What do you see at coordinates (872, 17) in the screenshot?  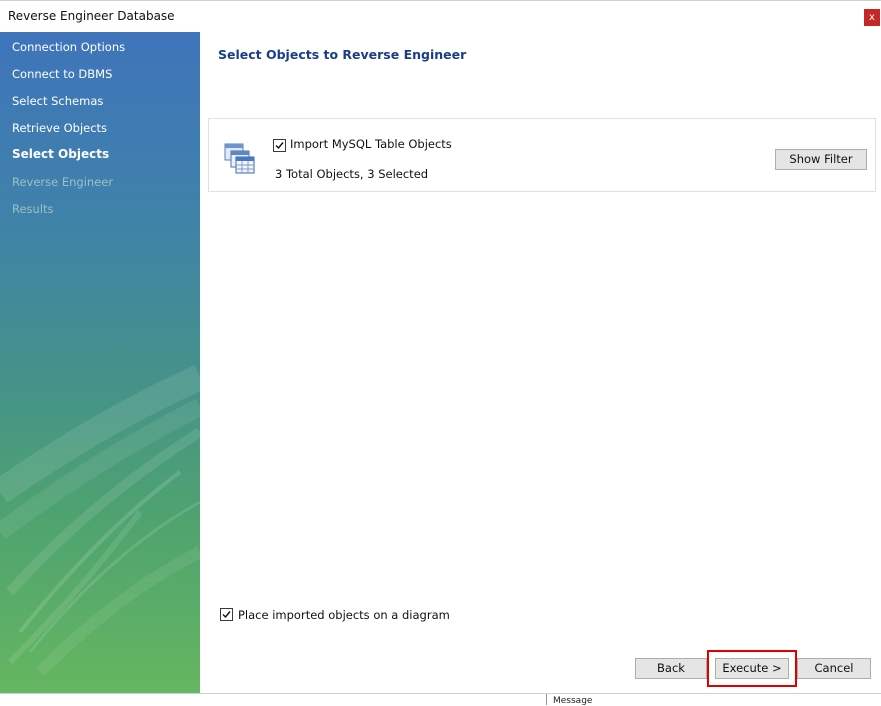 I see `close-button: x` at bounding box center [872, 17].